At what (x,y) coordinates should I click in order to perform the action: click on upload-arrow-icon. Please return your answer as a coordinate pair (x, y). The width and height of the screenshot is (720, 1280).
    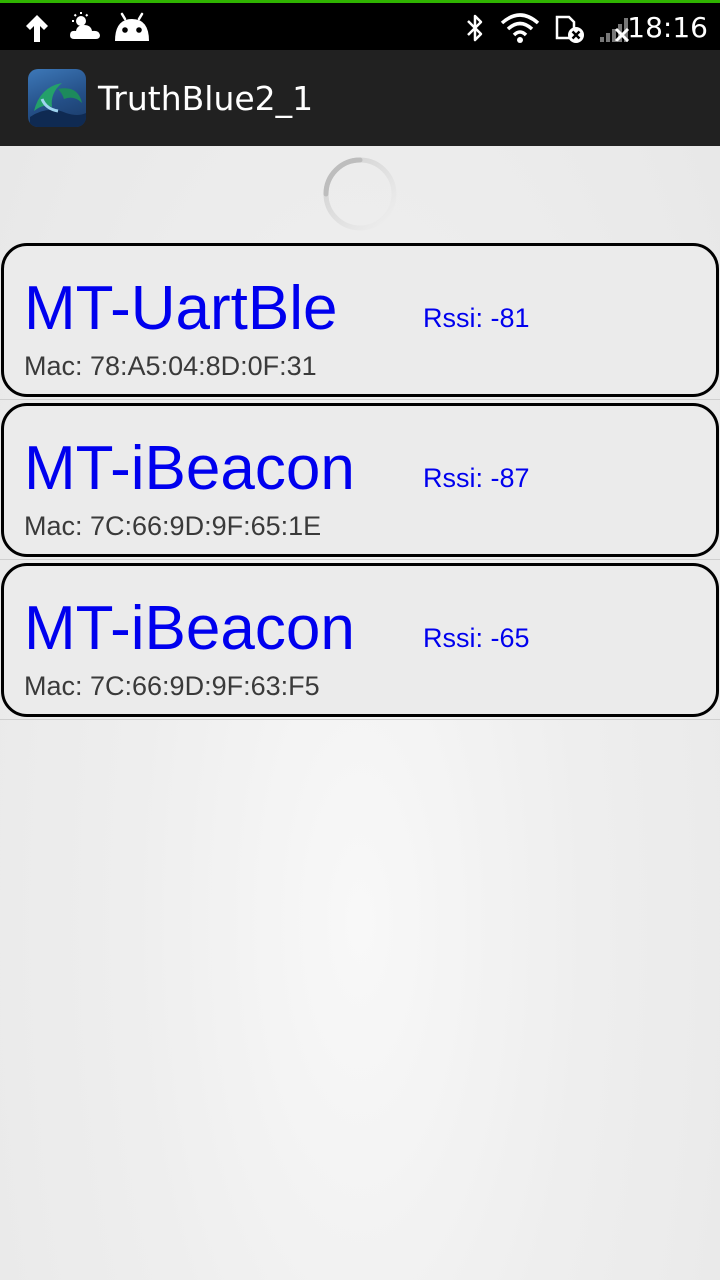
    Looking at the image, I should click on (37, 28).